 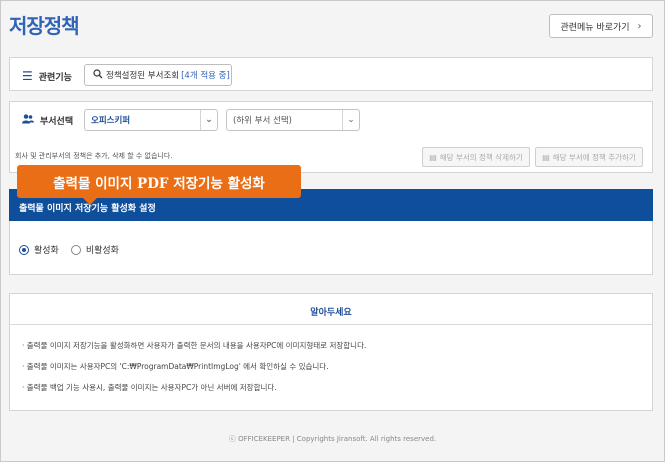 I want to click on search-icon, so click(x=98, y=75).